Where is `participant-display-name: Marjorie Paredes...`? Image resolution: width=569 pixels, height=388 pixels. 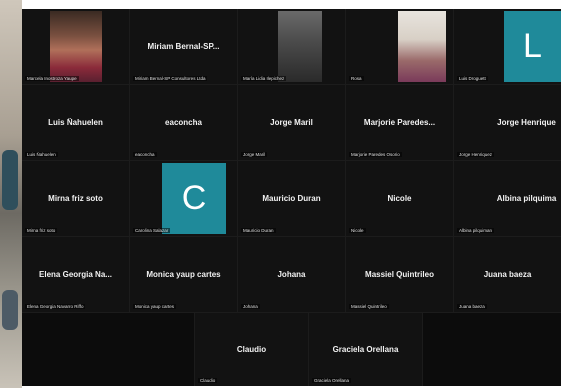 participant-display-name: Marjorie Paredes... is located at coordinates (399, 122).